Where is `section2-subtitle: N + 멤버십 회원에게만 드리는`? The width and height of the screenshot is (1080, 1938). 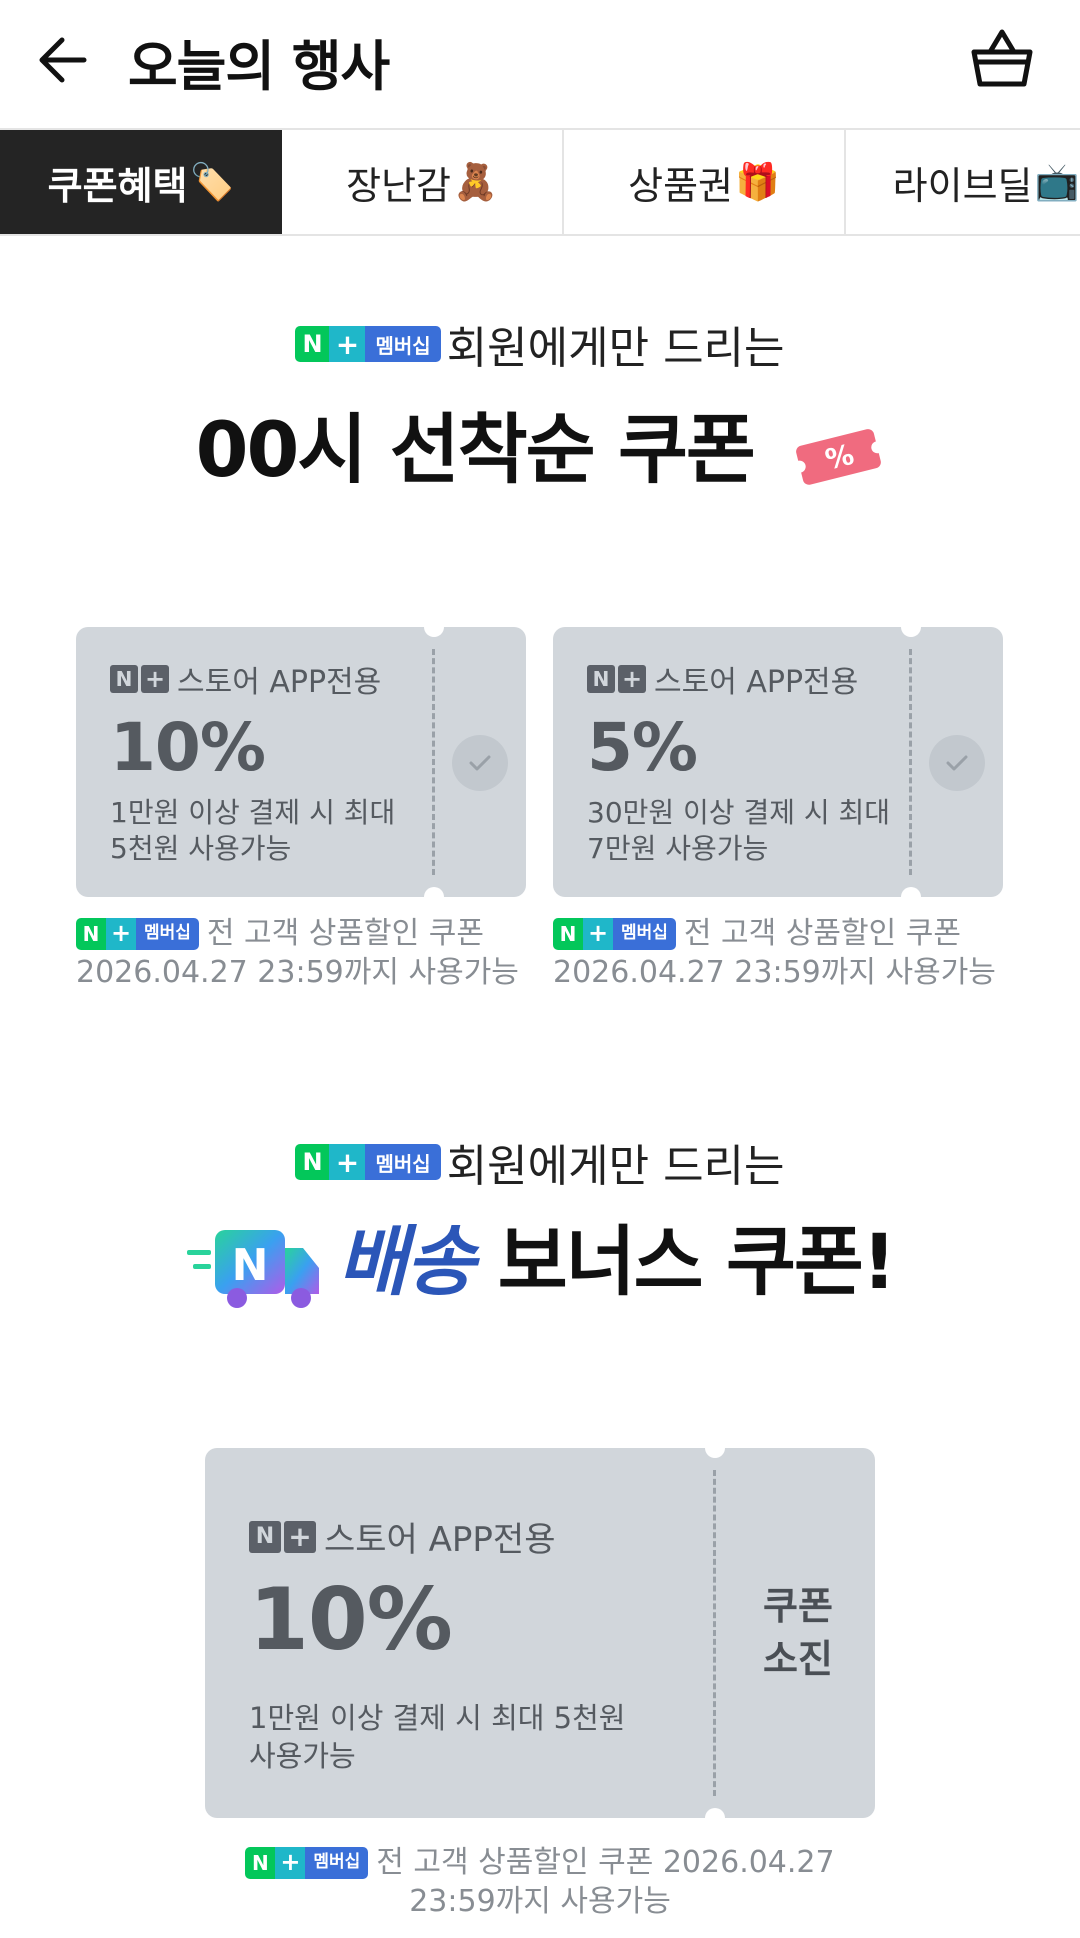 section2-subtitle: N + 멤버십 회원에게만 드리는 is located at coordinates (540, 1162).